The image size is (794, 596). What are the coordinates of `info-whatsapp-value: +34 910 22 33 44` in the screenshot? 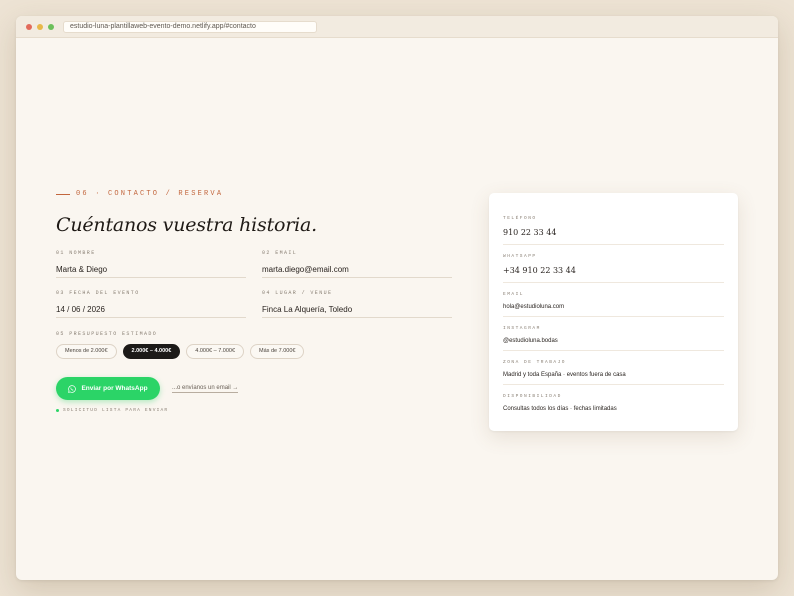 It's located at (613, 273).